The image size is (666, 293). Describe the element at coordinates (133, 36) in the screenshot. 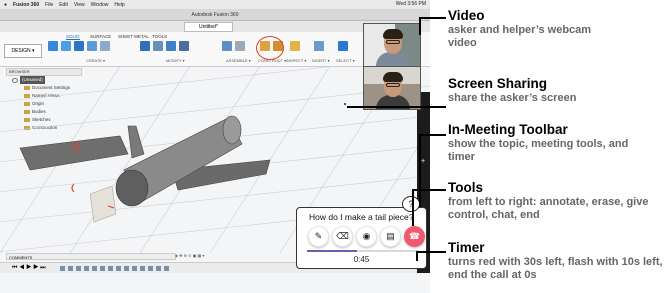

I see `tab-sheet-metal: SHEET METAL` at that location.